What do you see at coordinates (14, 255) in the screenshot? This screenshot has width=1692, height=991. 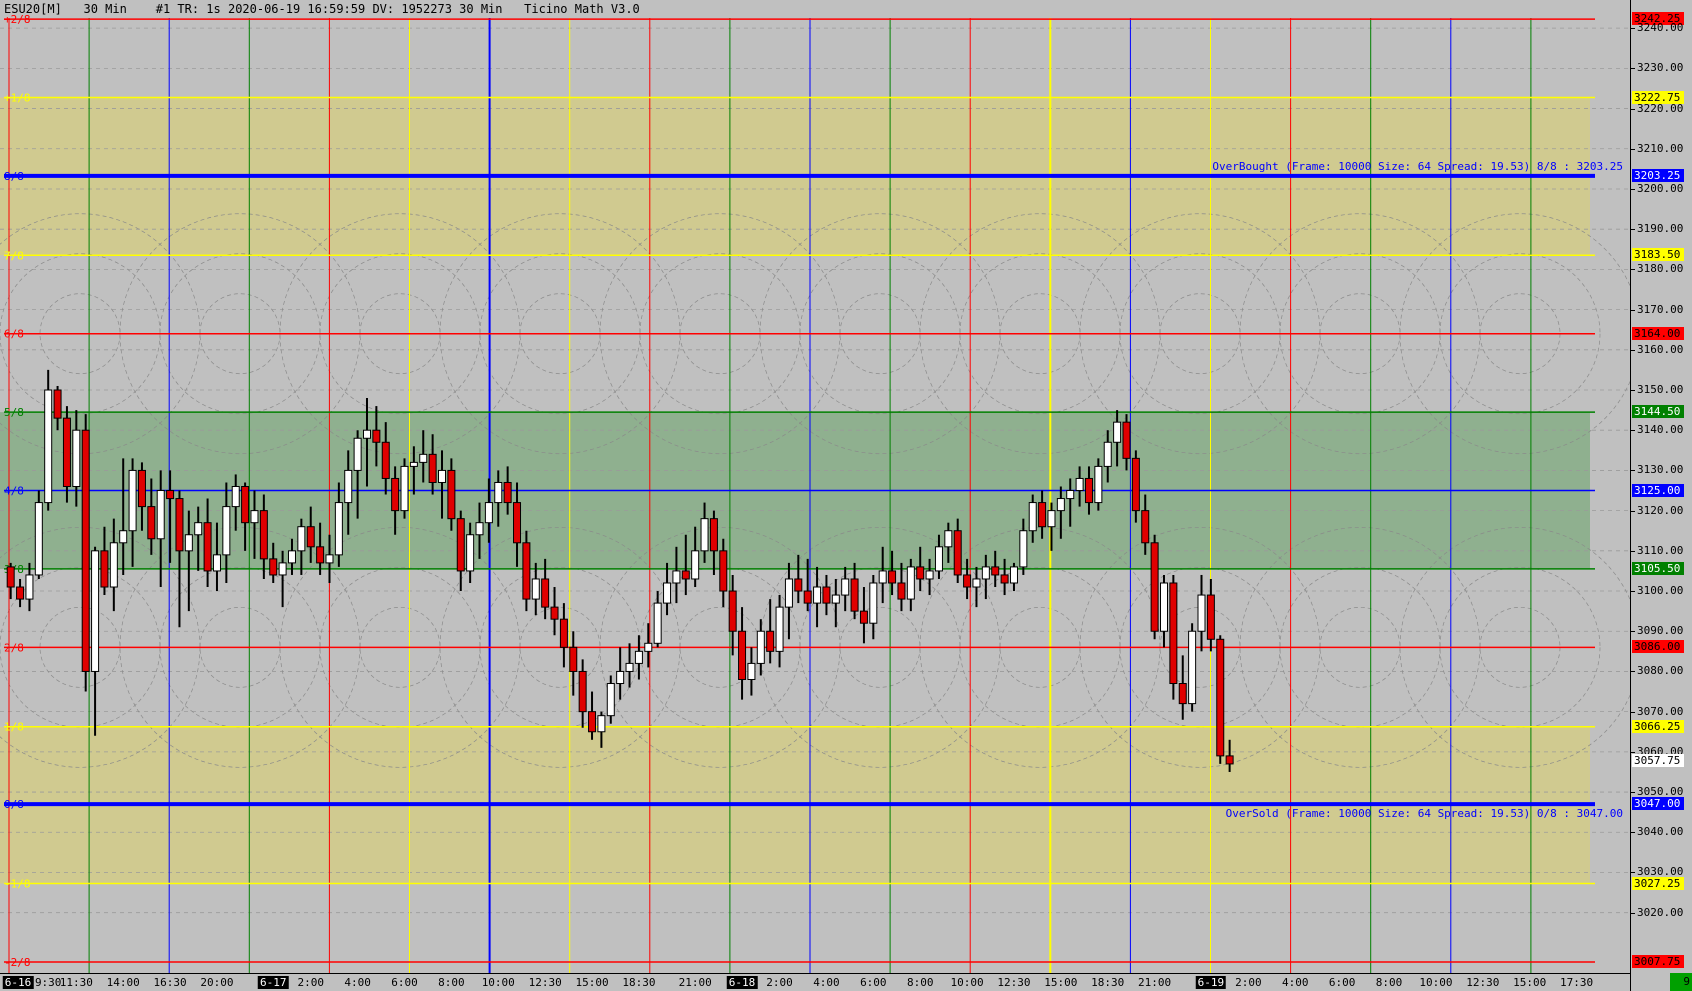 I see `murrey-level-label: 7/8` at bounding box center [14, 255].